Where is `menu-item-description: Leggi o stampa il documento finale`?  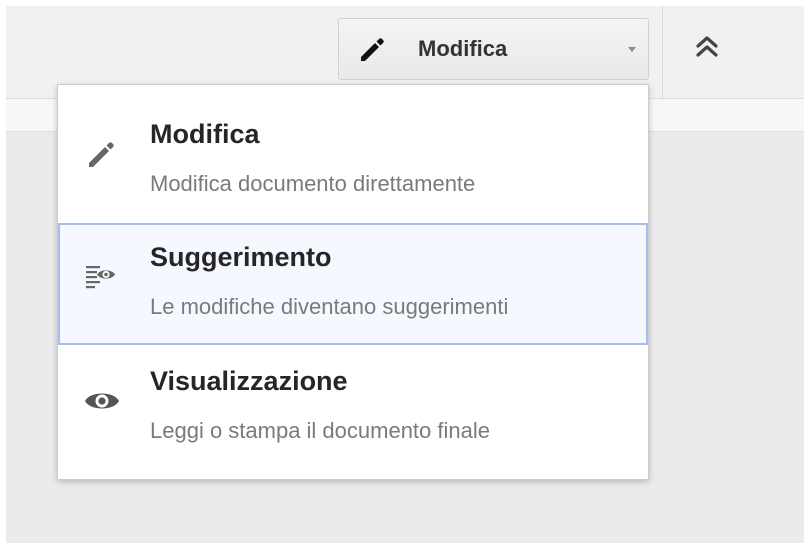
menu-item-description: Leggi o stampa il documento finale is located at coordinates (320, 430).